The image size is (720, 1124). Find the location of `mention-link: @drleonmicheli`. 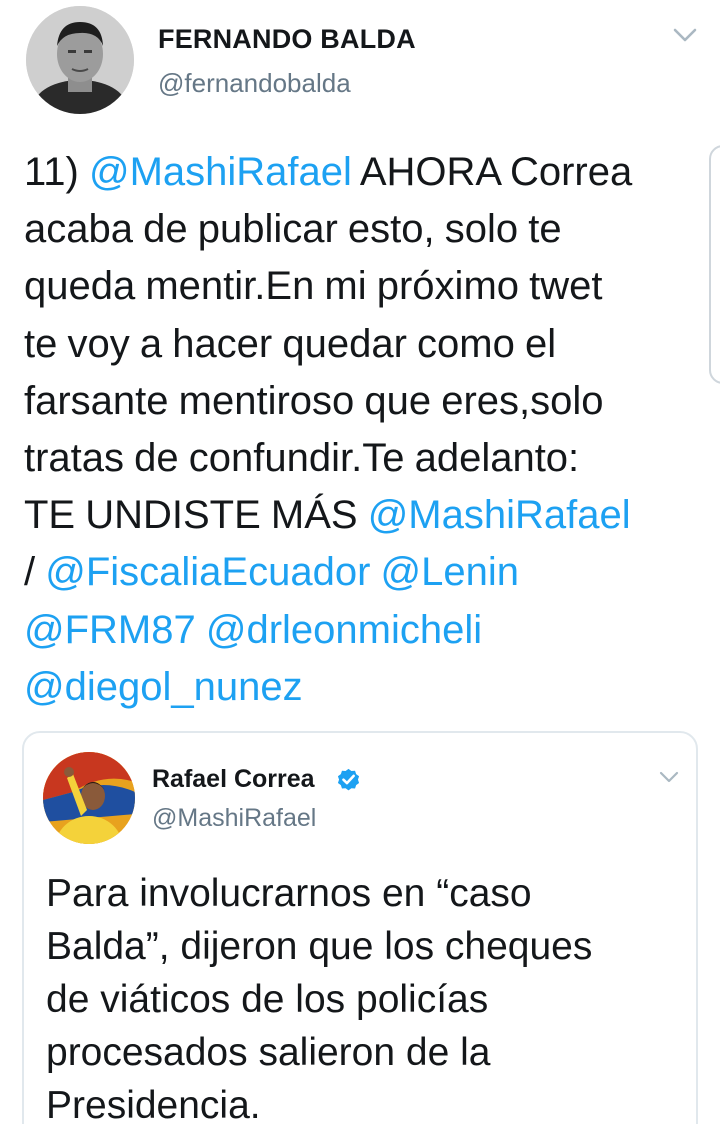

mention-link: @drleonmicheli is located at coordinates (344, 630).